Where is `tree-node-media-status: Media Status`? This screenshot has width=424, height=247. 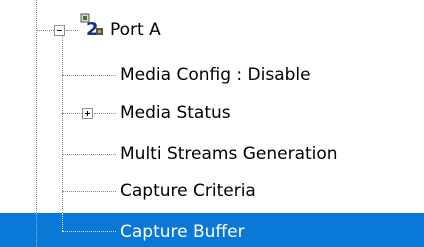
tree-node-media-status: Media Status is located at coordinates (175, 113).